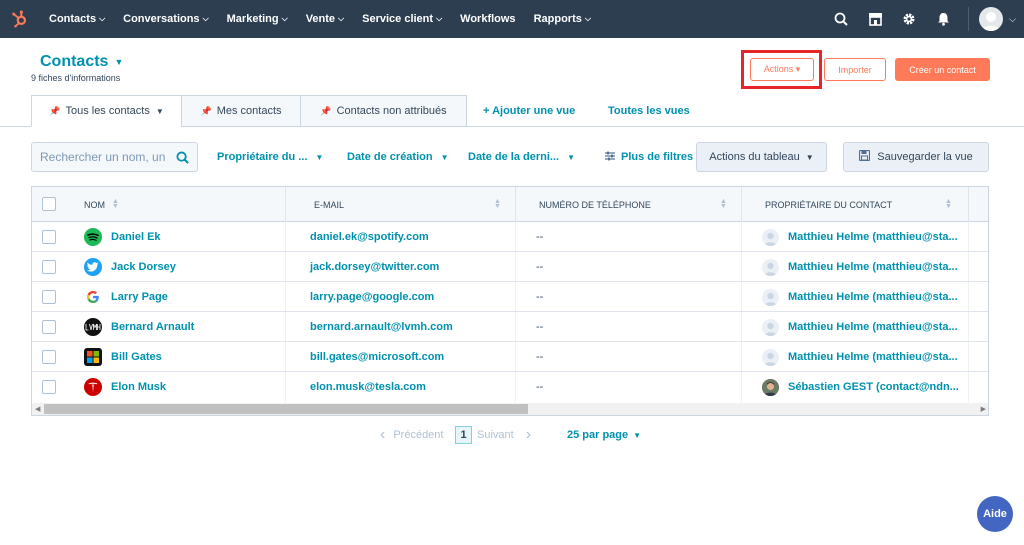  I want to click on creation-date-filter: Date de création ▼, so click(398, 157).